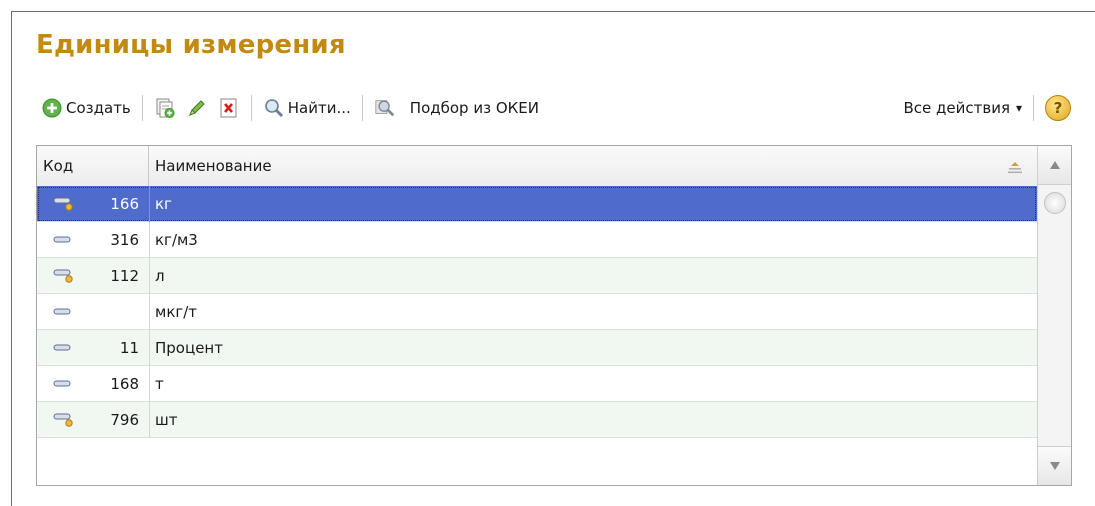  I want to click on scroll-down-button, so click(1054, 465).